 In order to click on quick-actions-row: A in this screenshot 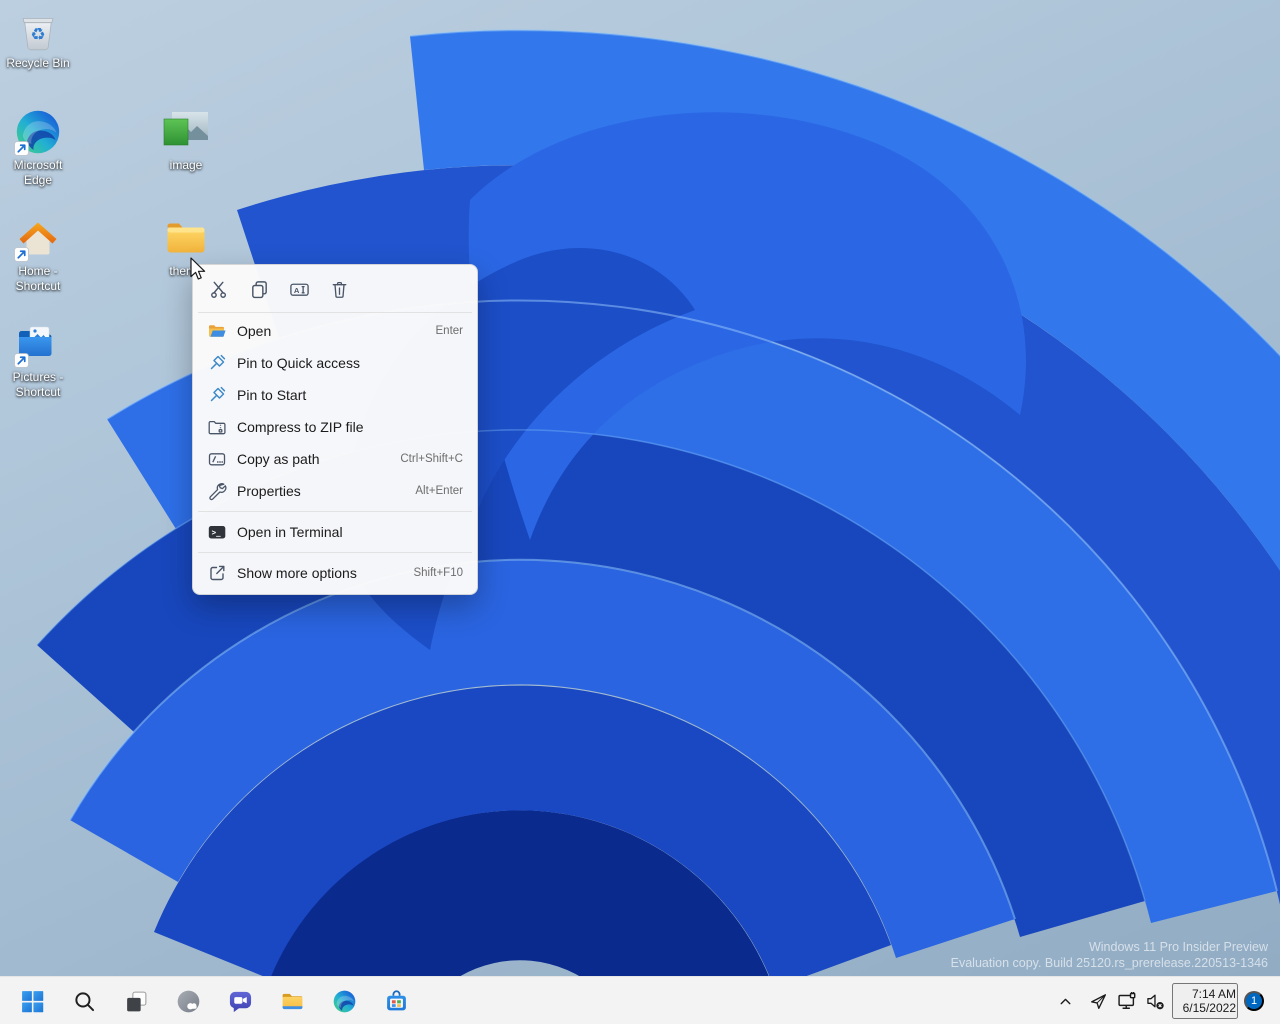, I will do `click(335, 289)`.